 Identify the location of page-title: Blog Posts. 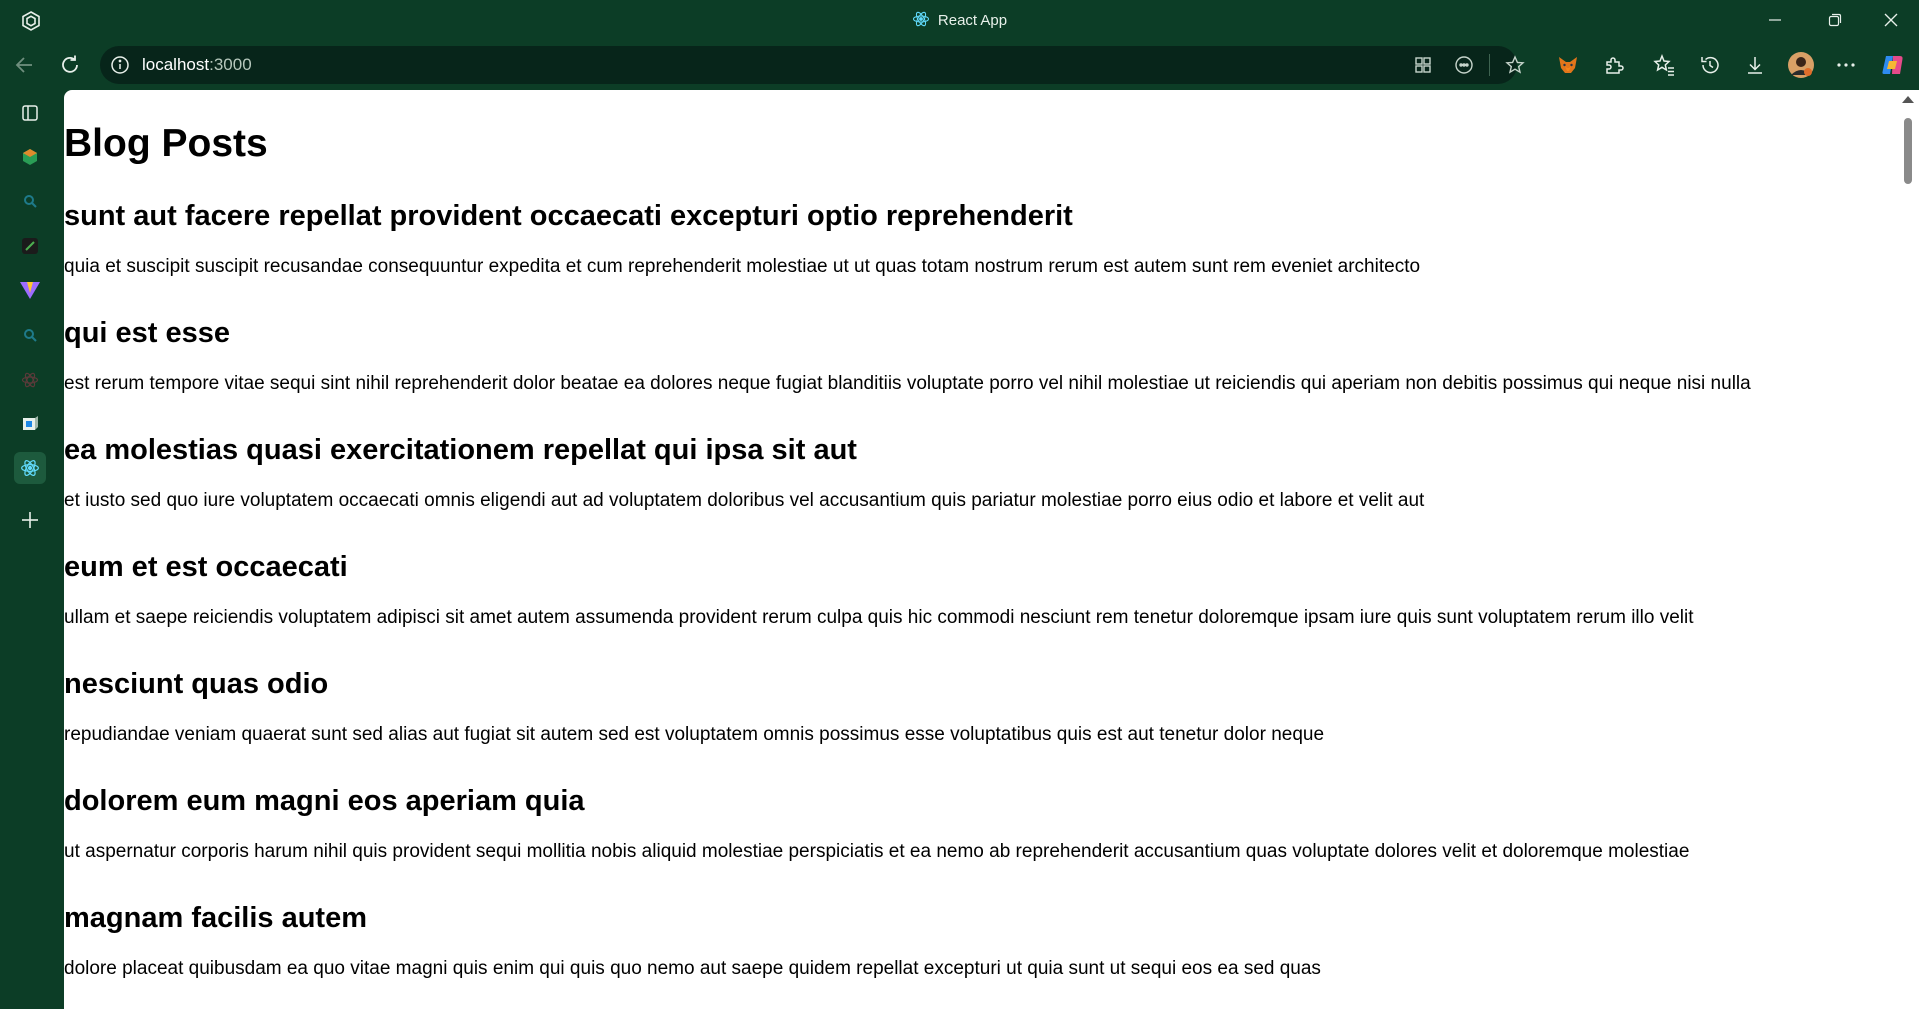
(166, 143).